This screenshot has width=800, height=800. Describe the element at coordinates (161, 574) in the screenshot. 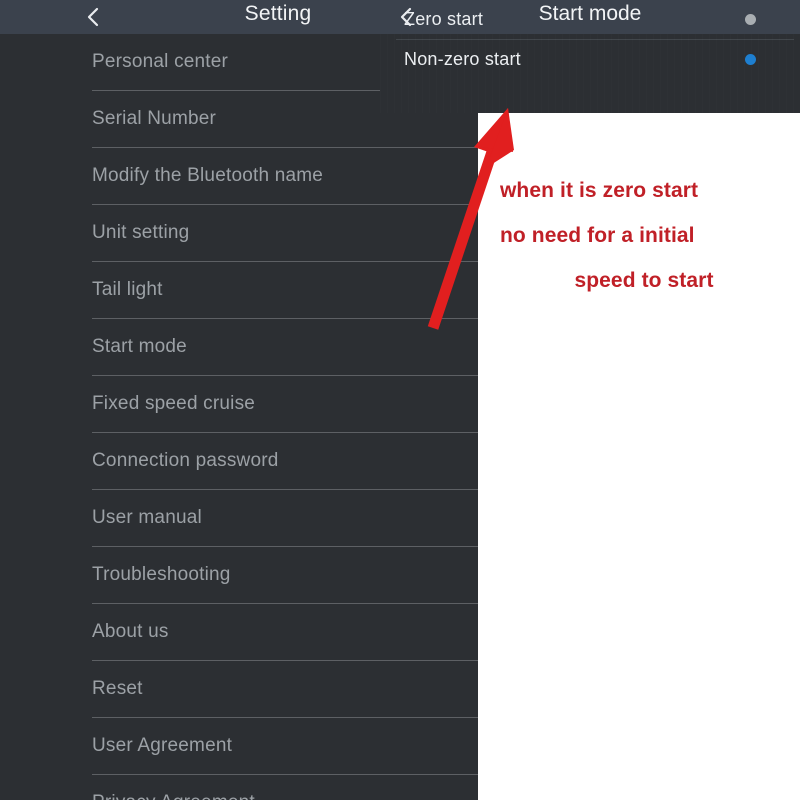

I see `row-label: Troubleshooting` at that location.